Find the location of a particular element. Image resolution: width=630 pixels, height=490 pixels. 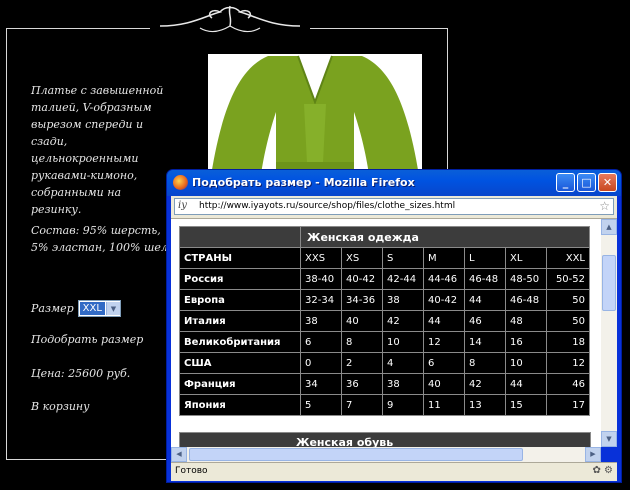

scroll-down-icon: ▼ is located at coordinates (609, 439).